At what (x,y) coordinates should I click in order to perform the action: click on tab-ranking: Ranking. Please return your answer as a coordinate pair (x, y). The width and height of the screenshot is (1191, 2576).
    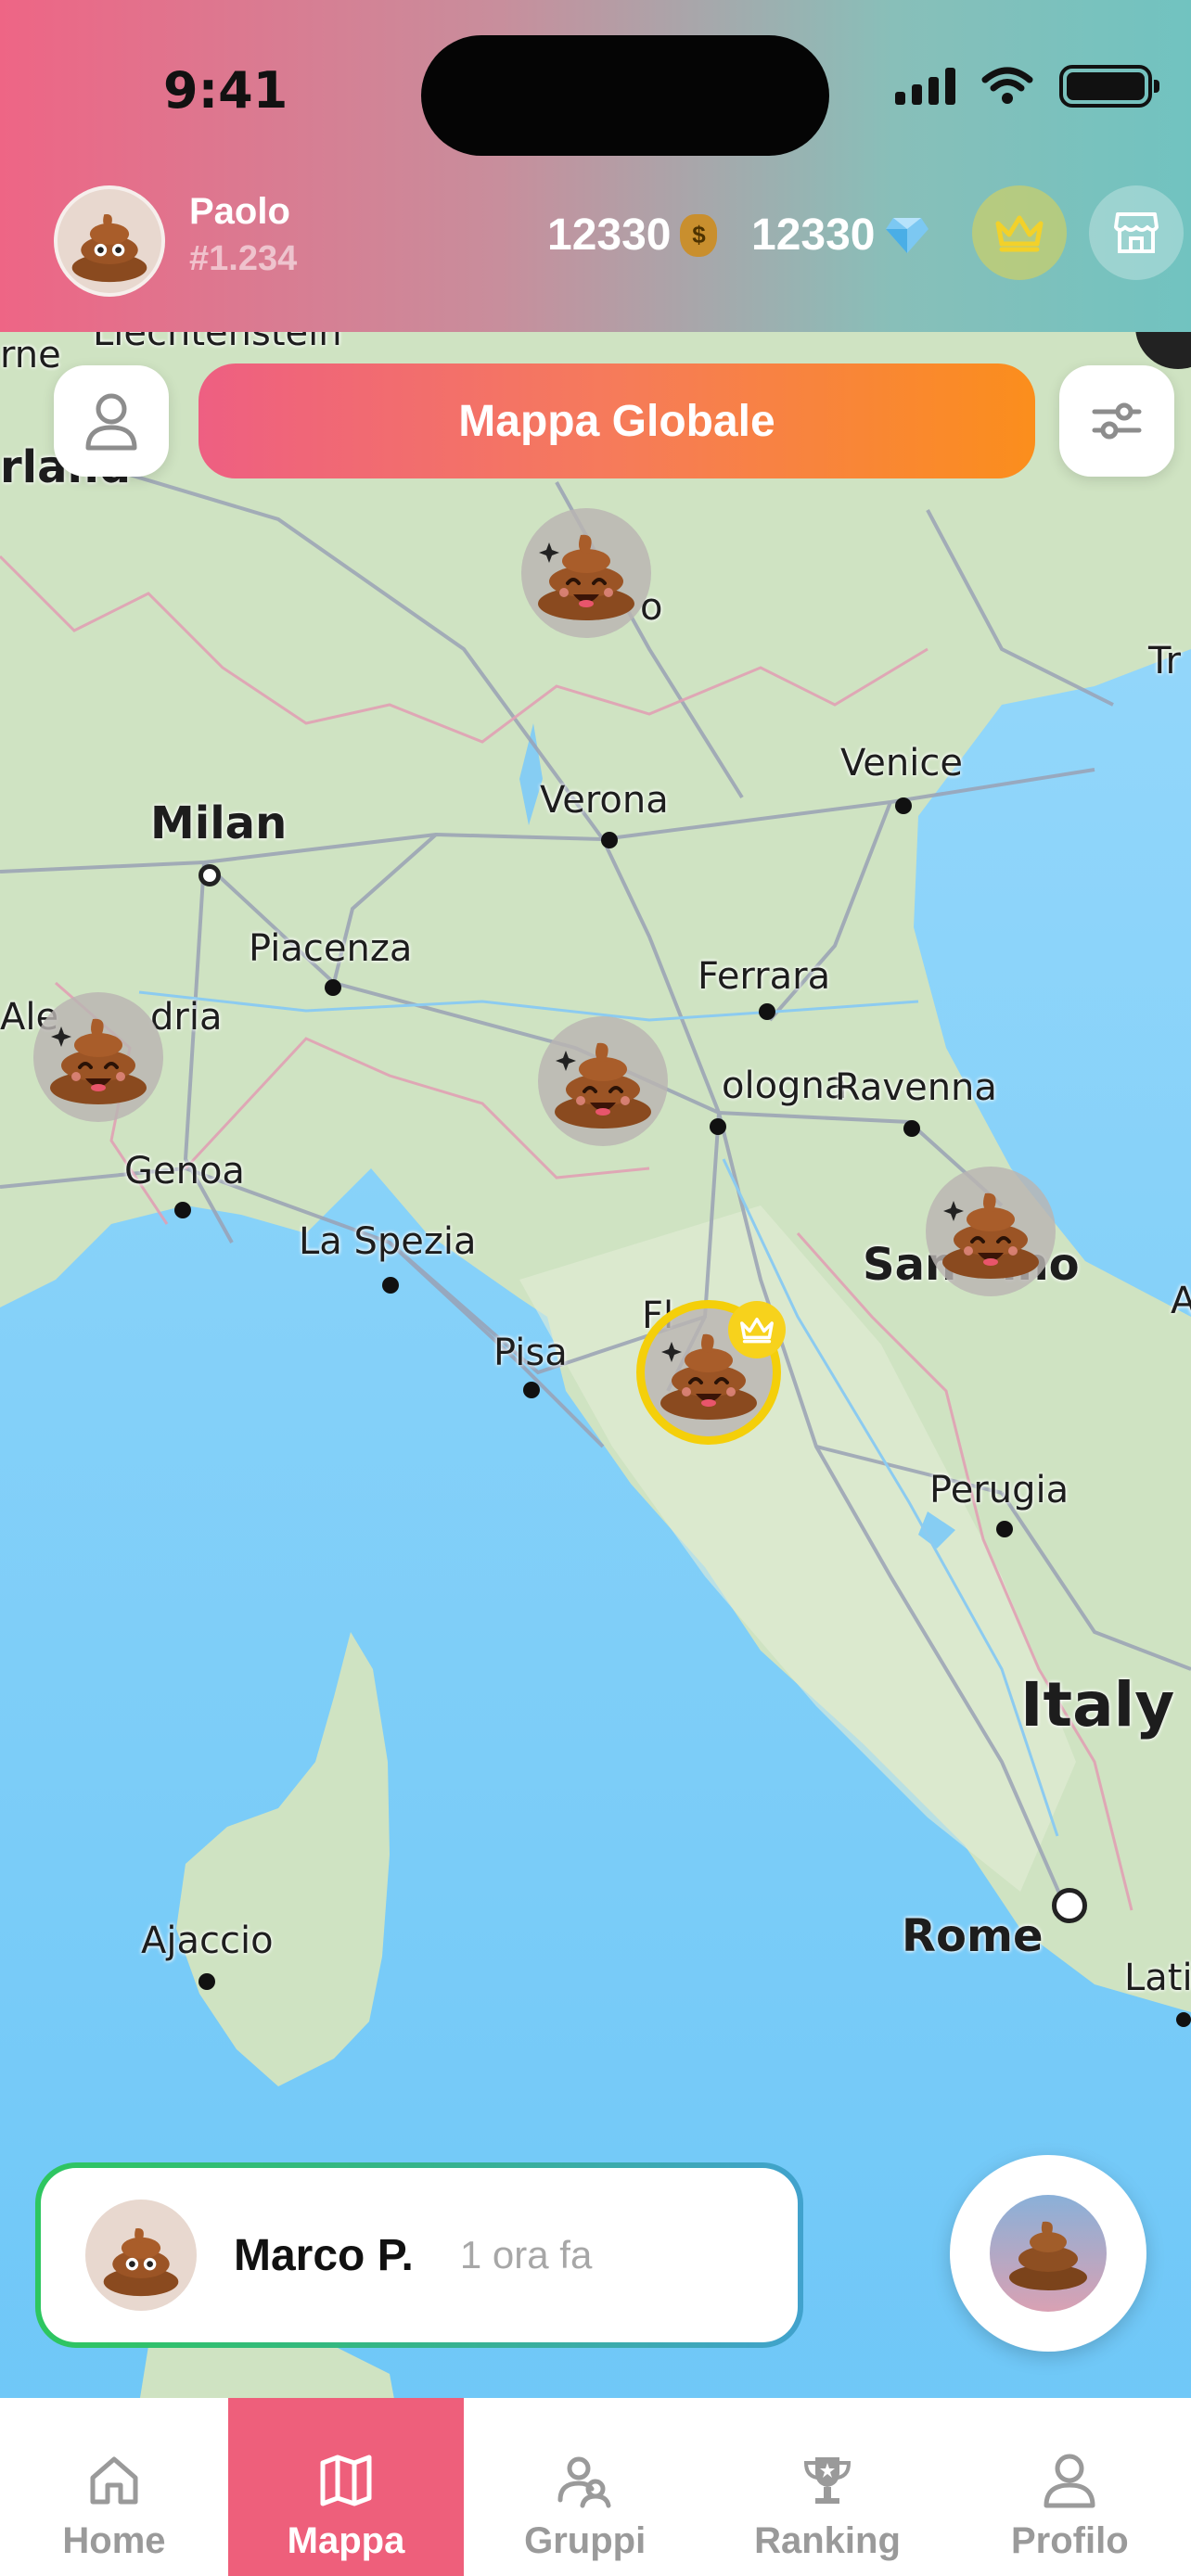
    Looking at the image, I should click on (827, 2487).